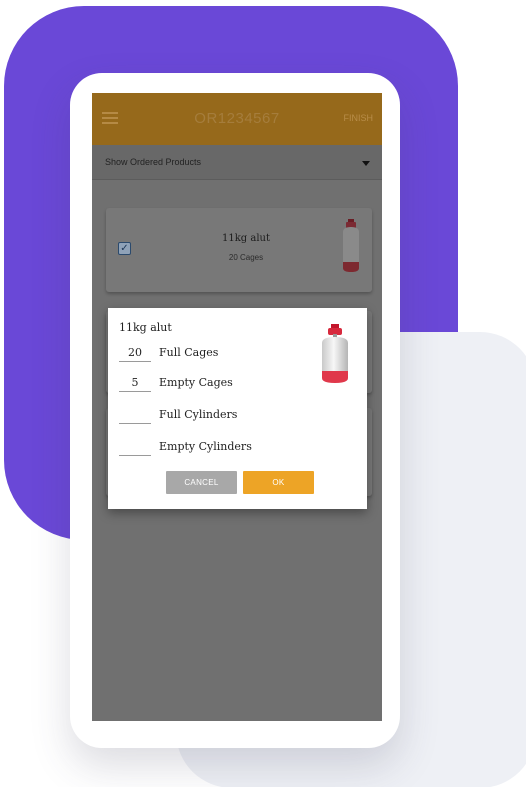 The width and height of the screenshot is (526, 787). I want to click on product-card: ✓ 11kg alut 20 Cages, so click(239, 250).